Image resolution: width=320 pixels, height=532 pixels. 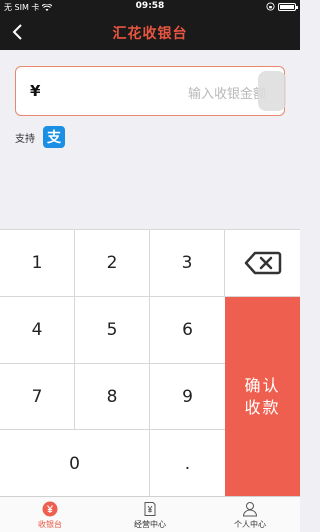 I want to click on nav-bar: 汇花收银台, so click(x=150, y=32).